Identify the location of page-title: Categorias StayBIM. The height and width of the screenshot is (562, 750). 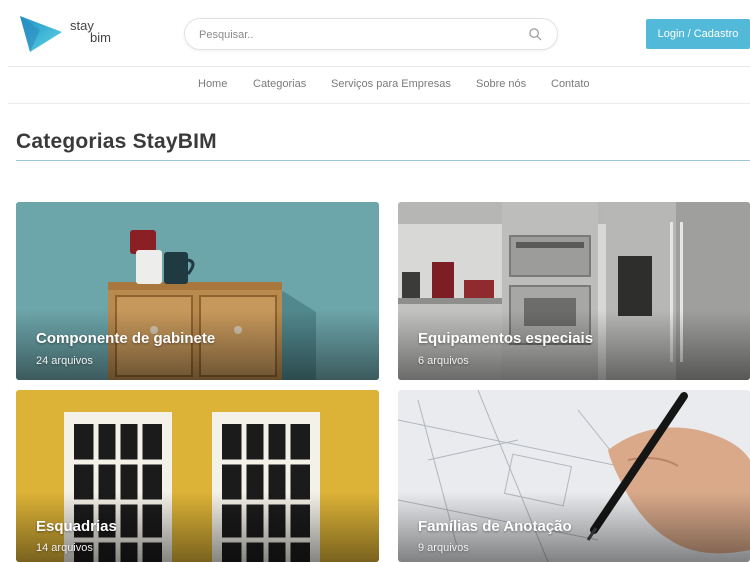
(116, 141).